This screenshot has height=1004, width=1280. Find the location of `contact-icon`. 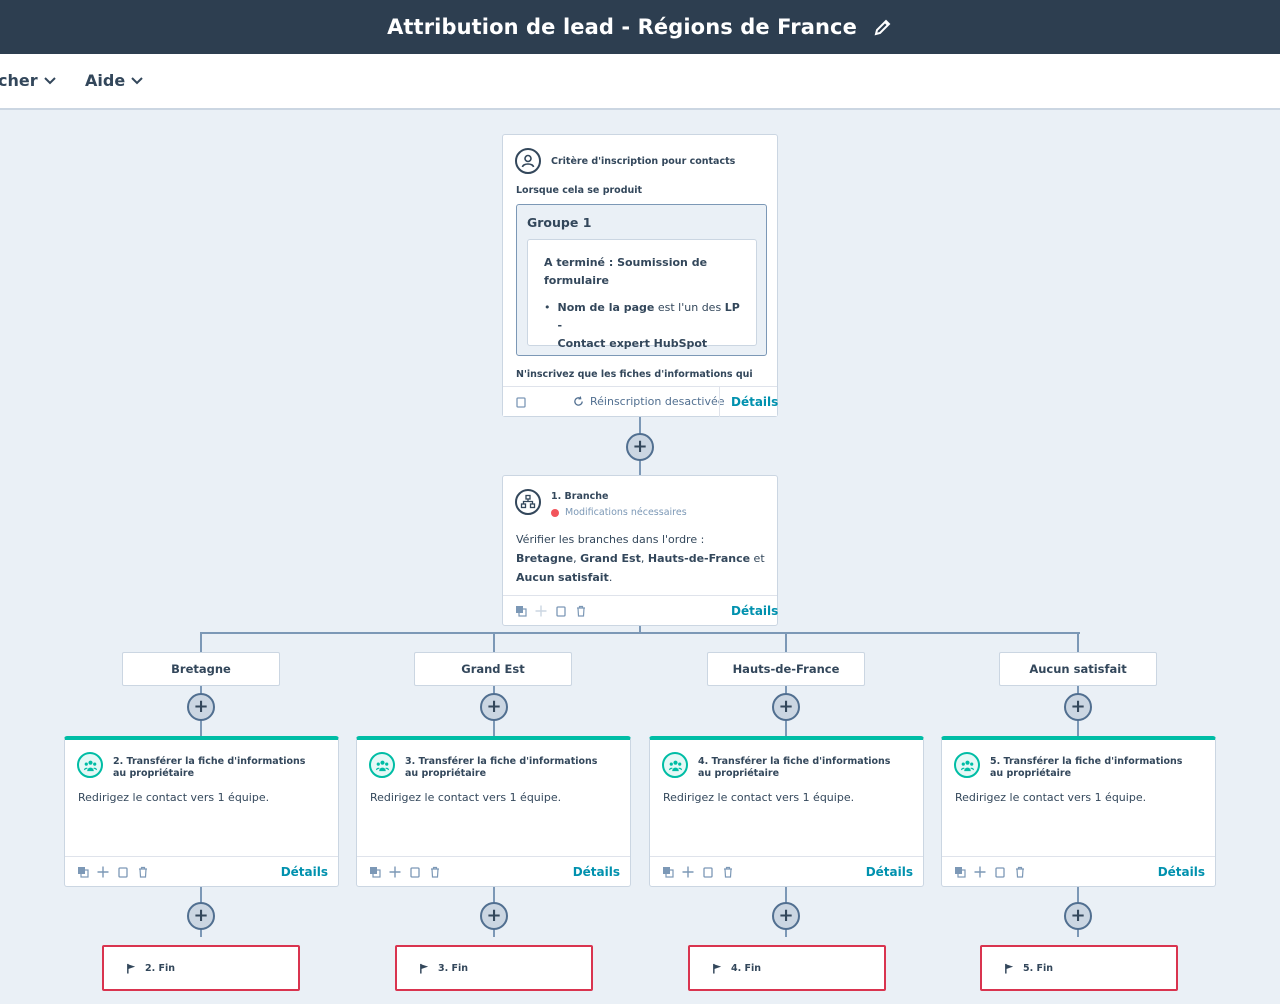

contact-icon is located at coordinates (528, 161).